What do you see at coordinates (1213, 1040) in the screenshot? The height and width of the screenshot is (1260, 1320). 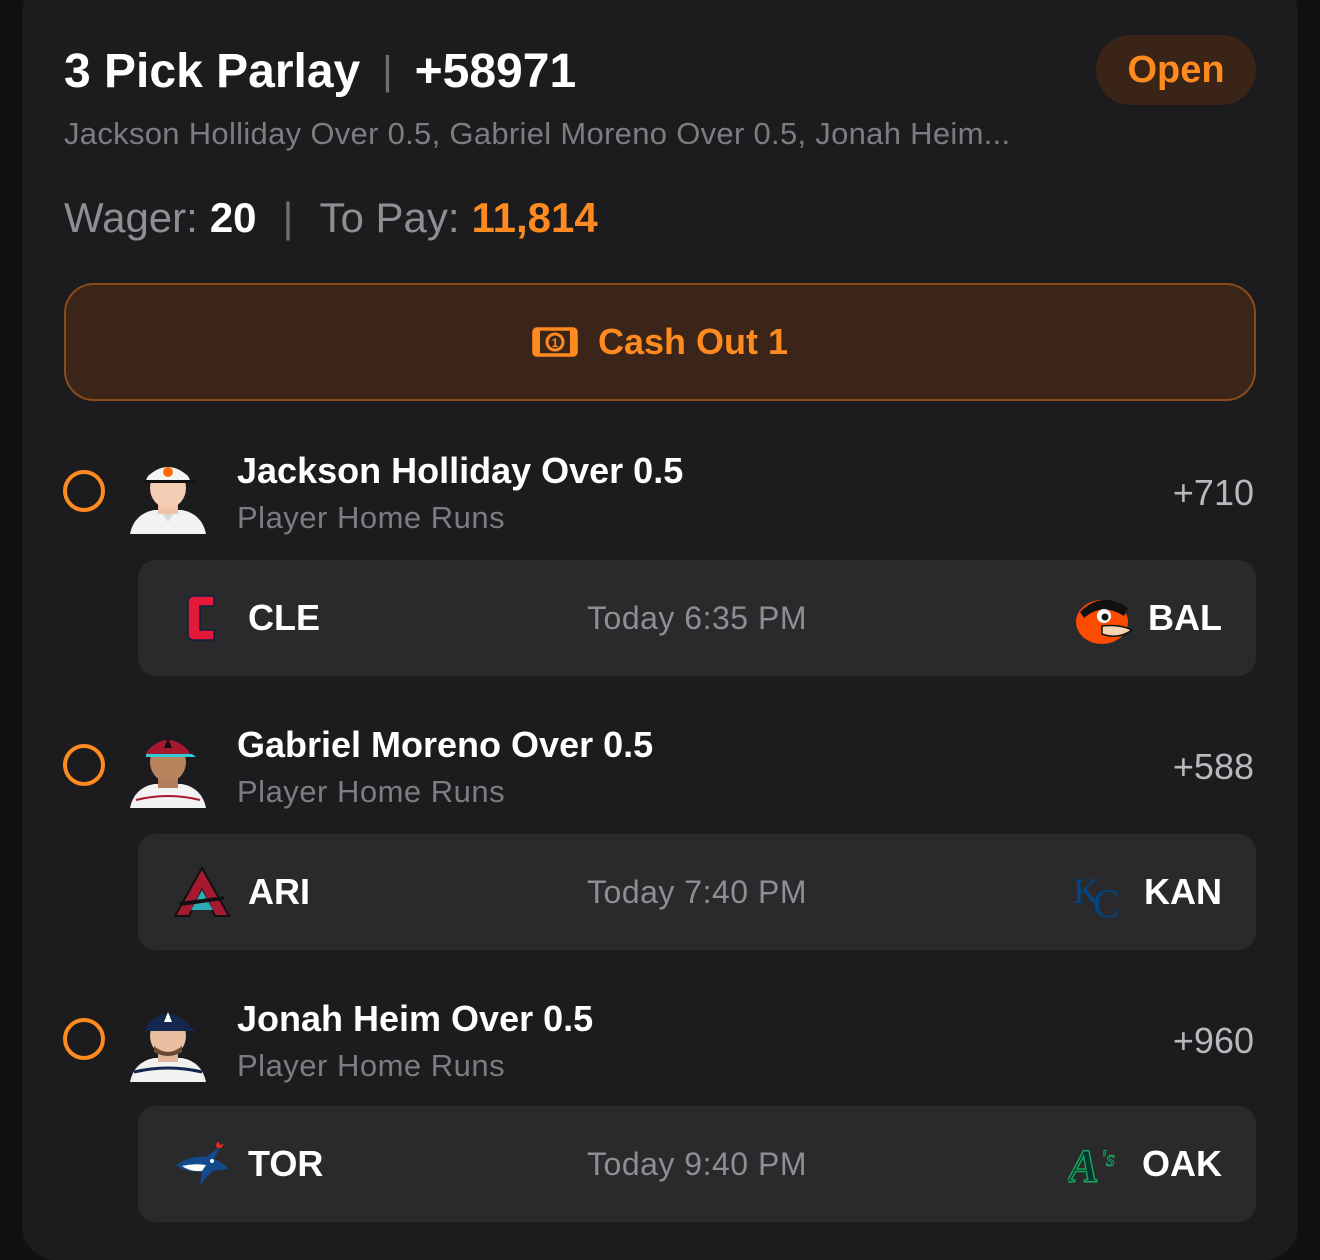 I see `leg-odds: +960` at bounding box center [1213, 1040].